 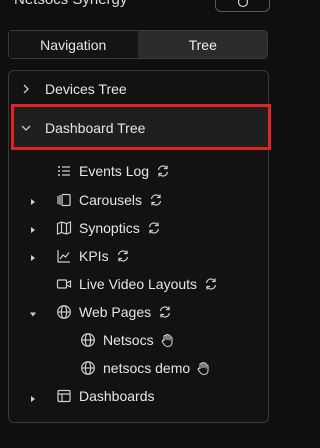 I want to click on title-bar: Netsocs Synergy, so click(x=140, y=9).